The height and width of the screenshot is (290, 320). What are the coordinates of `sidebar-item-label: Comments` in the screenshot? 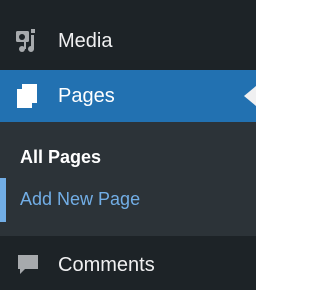 It's located at (106, 264).